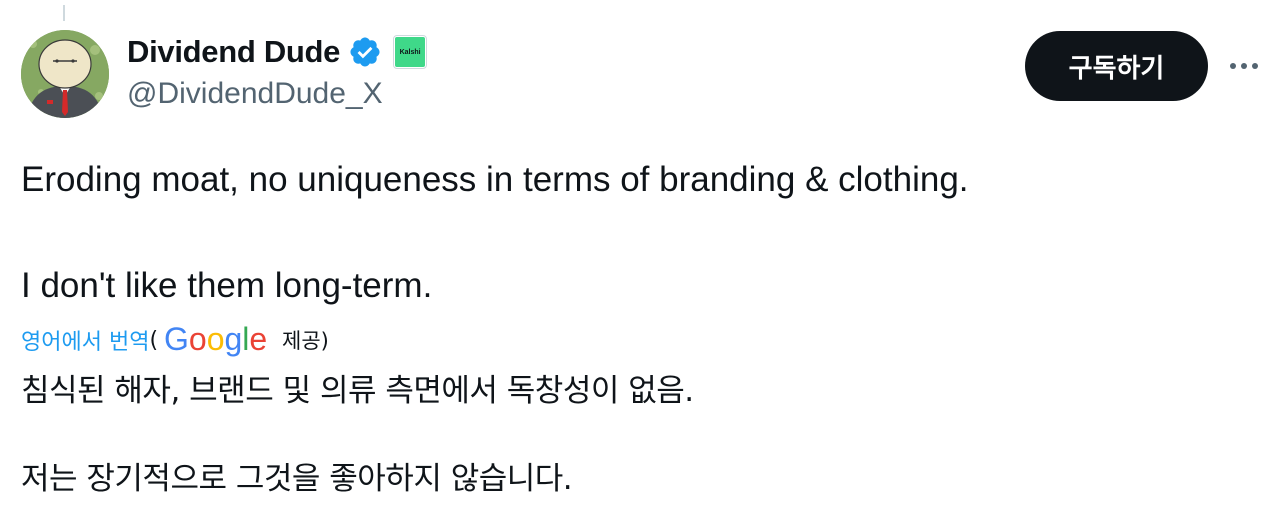 The width and height of the screenshot is (1280, 524). I want to click on tweet-text-line: I don't like them long-term., so click(227, 285).